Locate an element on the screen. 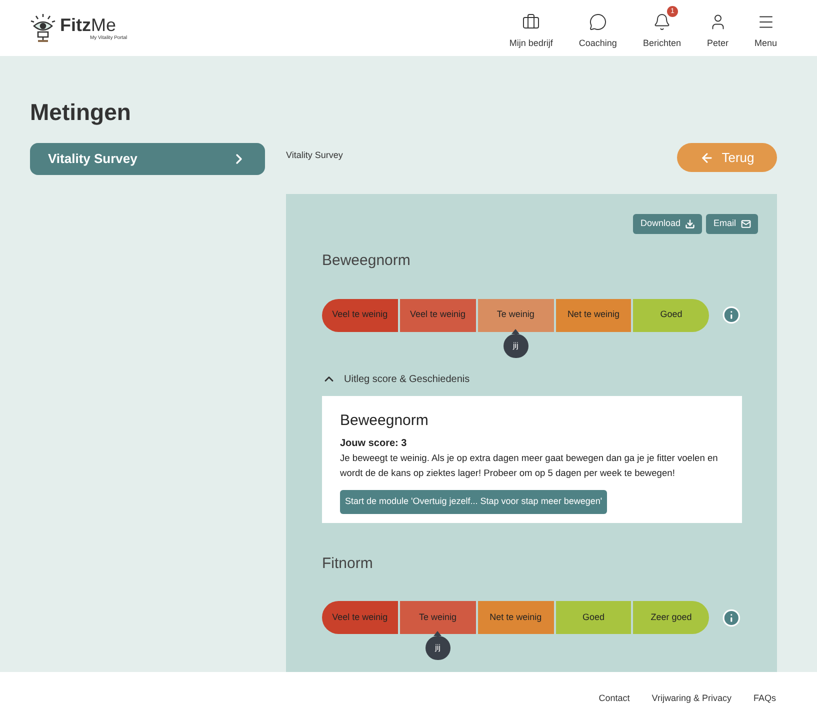 The image size is (817, 726). footer-link: Vrijwaring & Privacy is located at coordinates (692, 699).